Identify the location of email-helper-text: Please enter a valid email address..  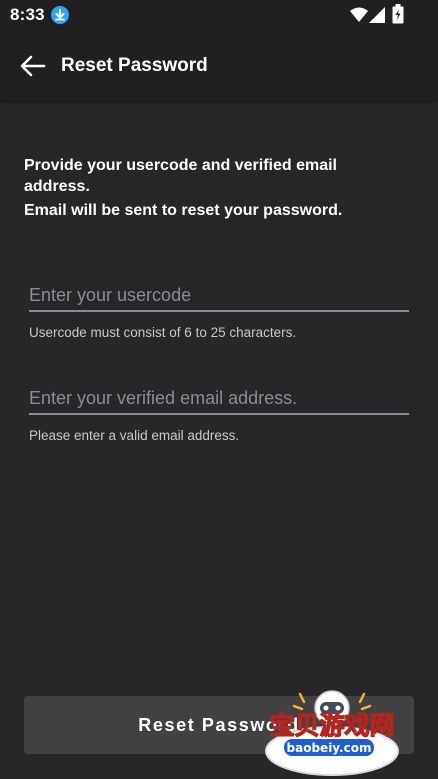
(134, 435).